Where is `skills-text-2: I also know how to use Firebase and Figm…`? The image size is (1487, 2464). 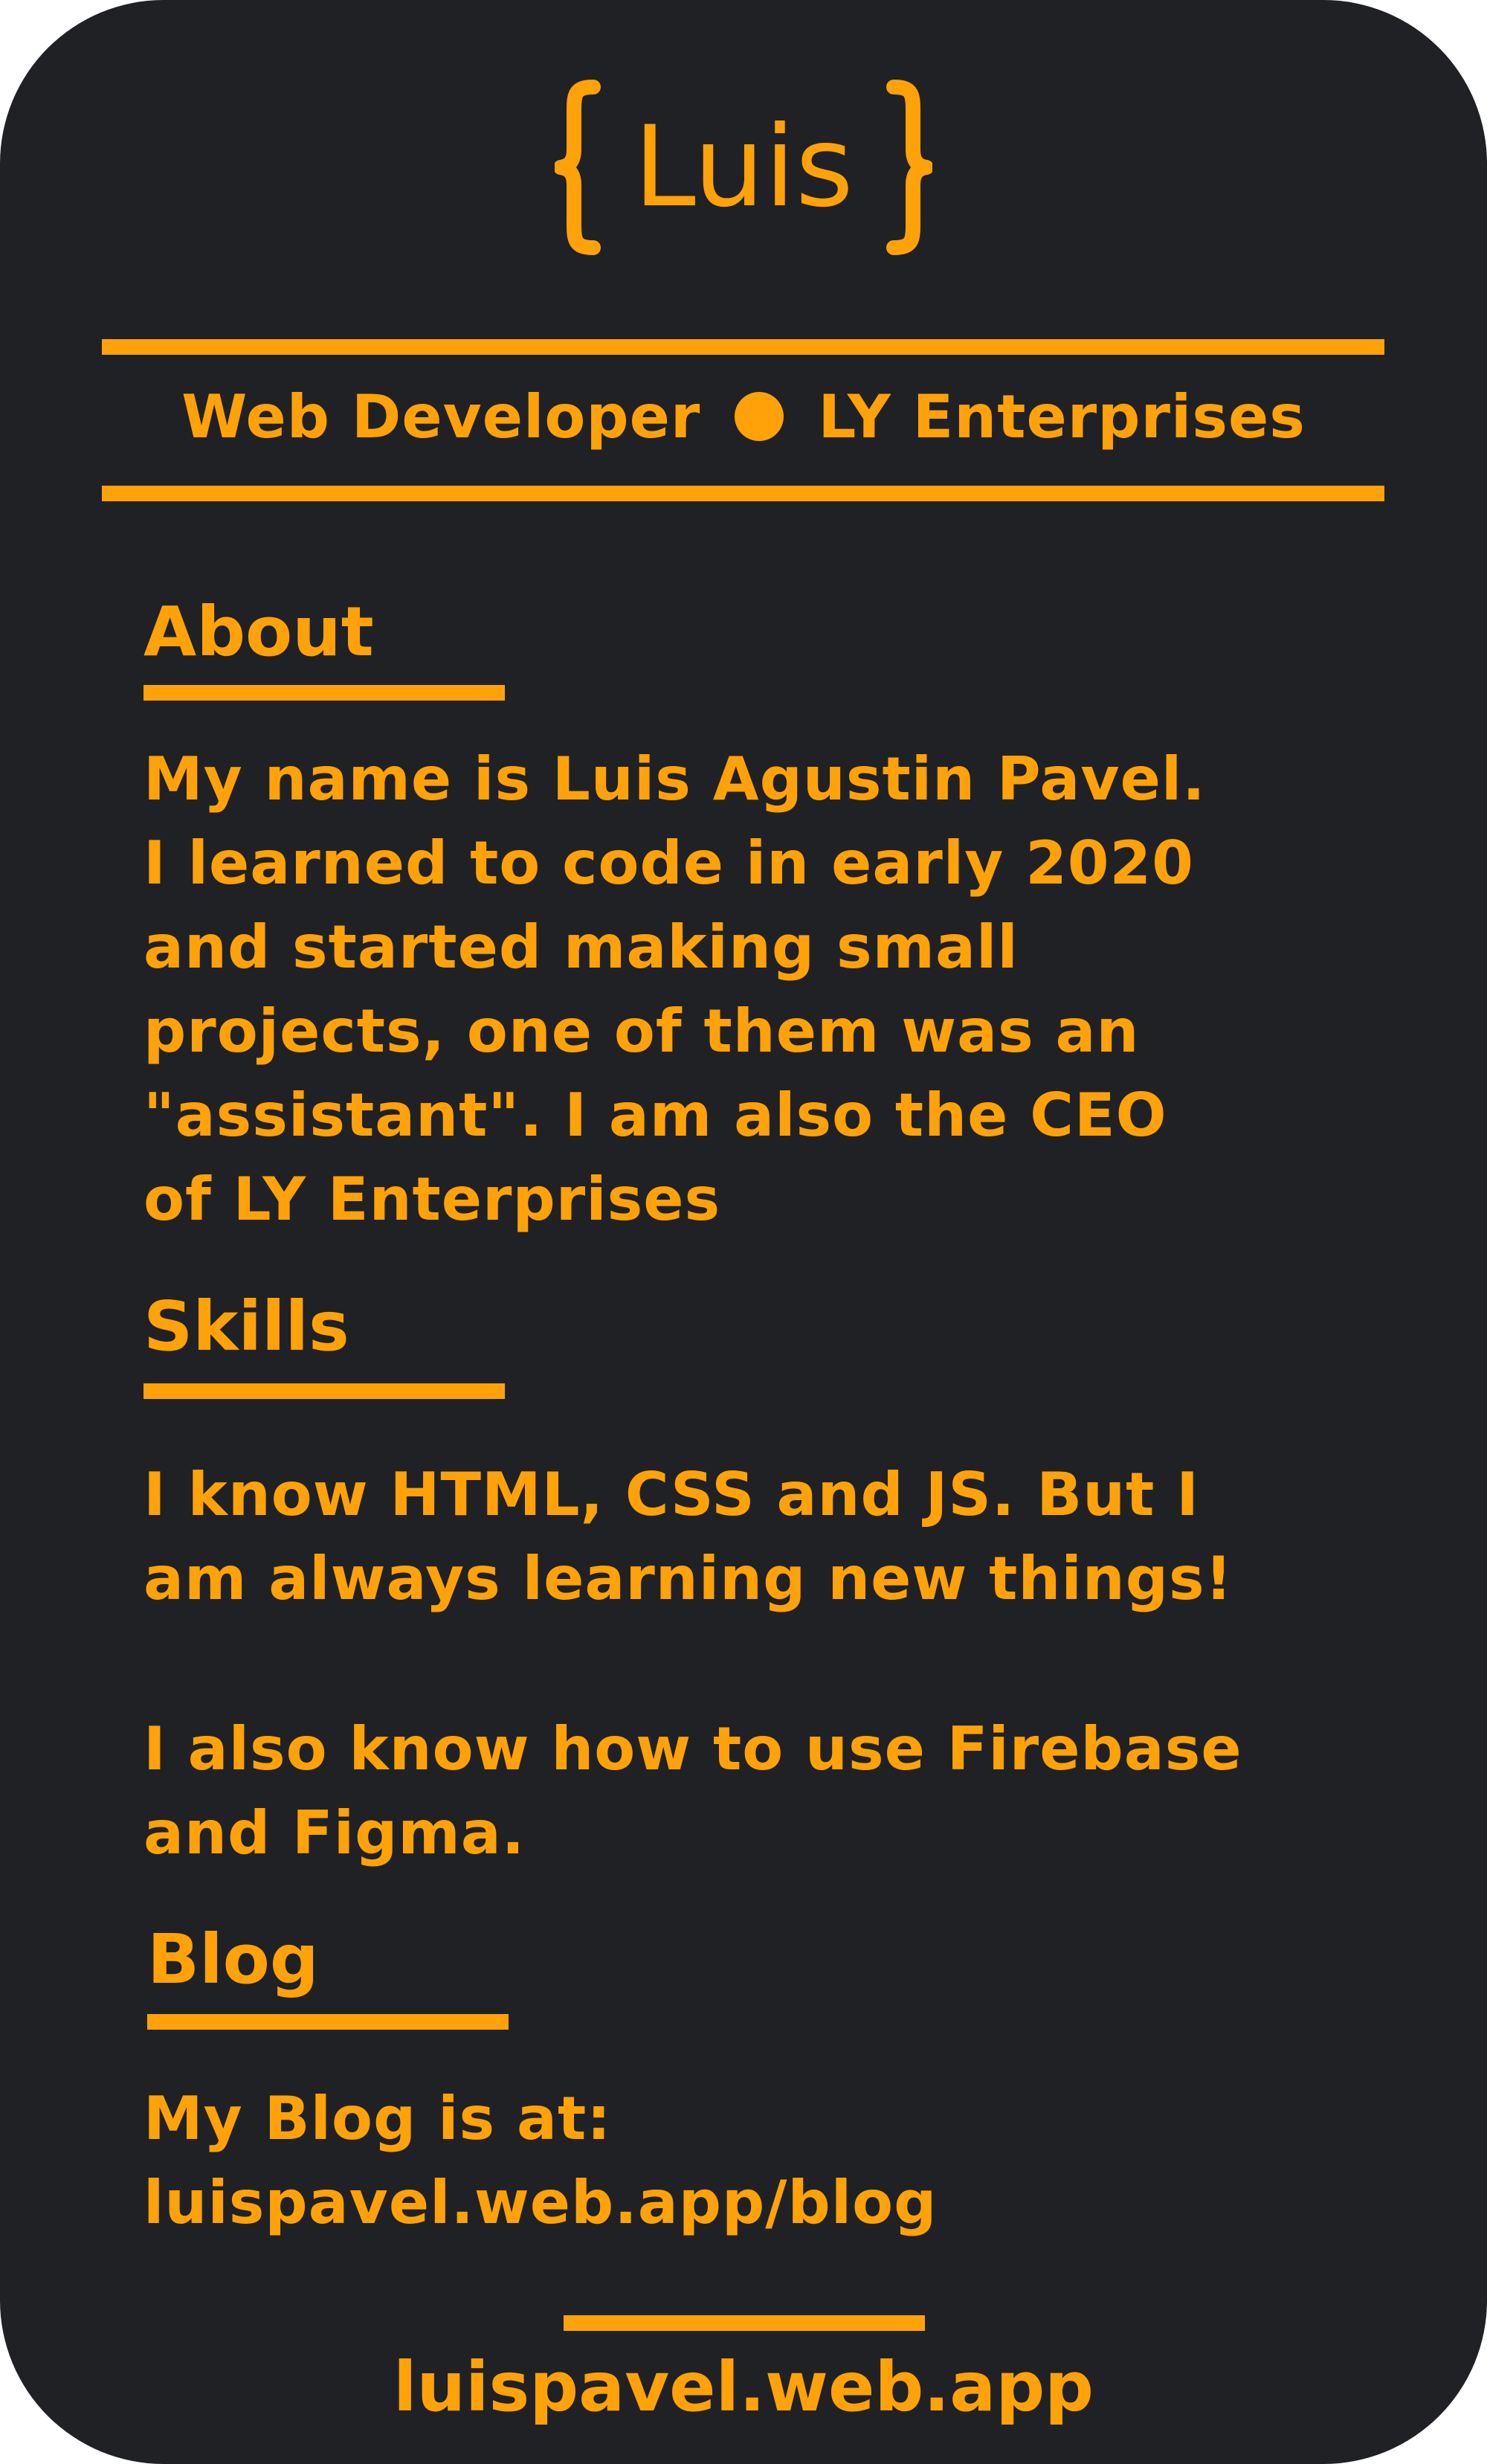 skills-text-2: I also know how to use Firebase and Figm… is located at coordinates (693, 1791).